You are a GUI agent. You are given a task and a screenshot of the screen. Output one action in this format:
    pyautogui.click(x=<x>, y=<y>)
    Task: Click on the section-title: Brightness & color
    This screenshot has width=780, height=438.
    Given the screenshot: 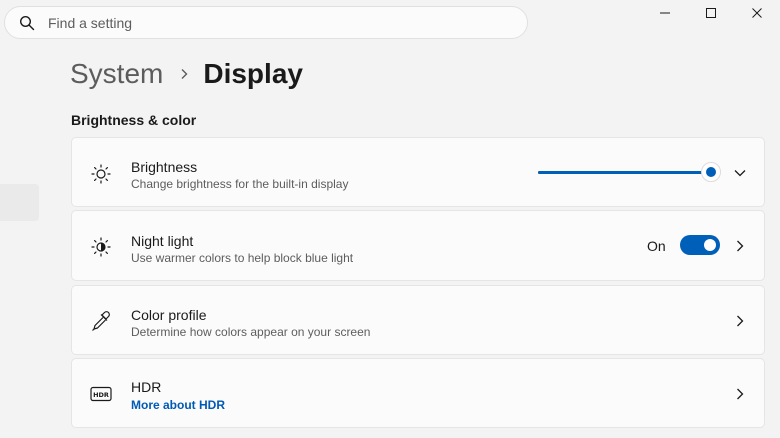 What is the action you would take?
    pyautogui.click(x=134, y=120)
    